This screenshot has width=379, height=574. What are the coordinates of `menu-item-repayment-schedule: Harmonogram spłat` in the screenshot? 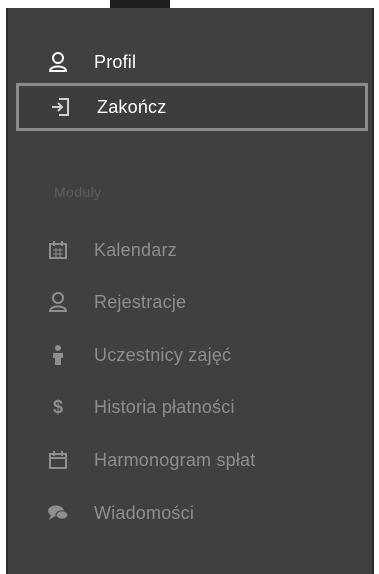 It's located at (192, 460).